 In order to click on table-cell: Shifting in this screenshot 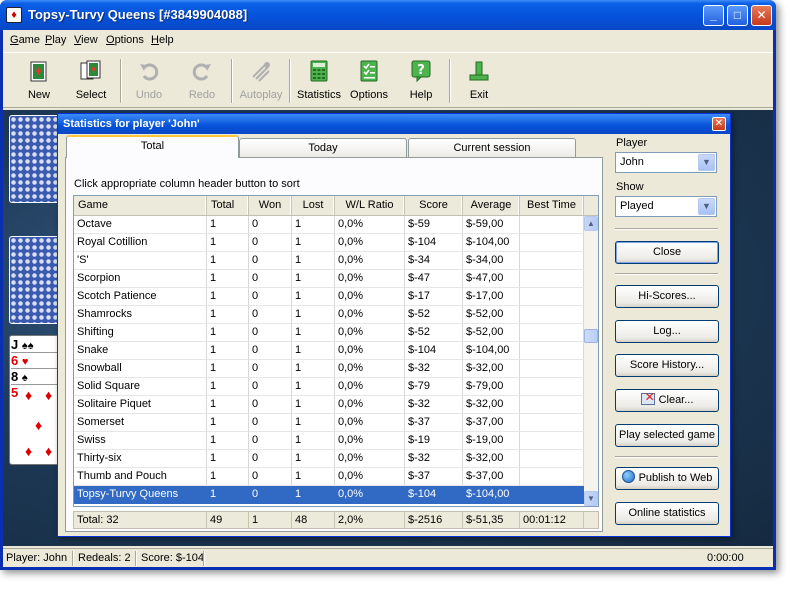, I will do `click(140, 333)`.